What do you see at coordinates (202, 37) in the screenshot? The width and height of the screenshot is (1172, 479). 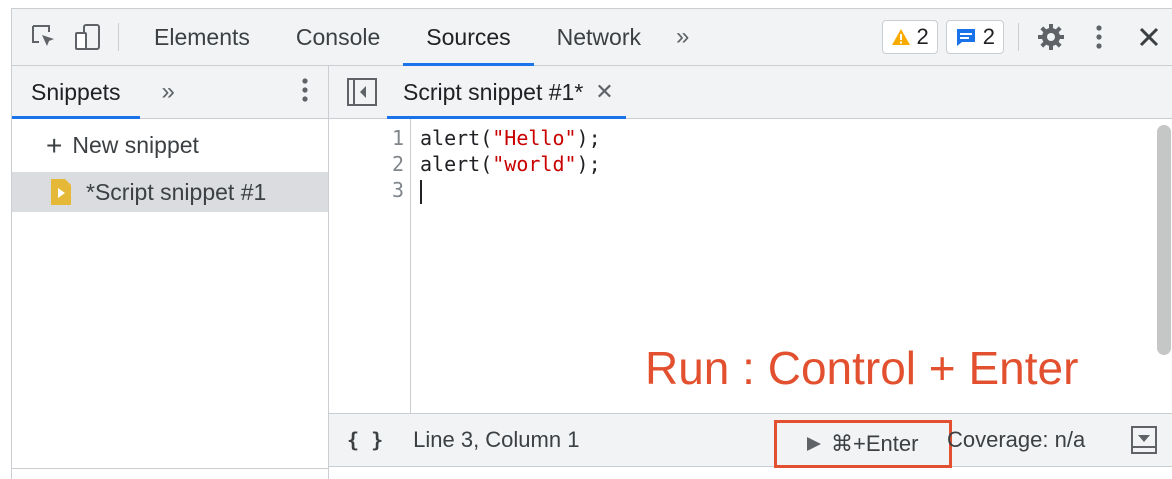 I see `tab-elements: Elements` at bounding box center [202, 37].